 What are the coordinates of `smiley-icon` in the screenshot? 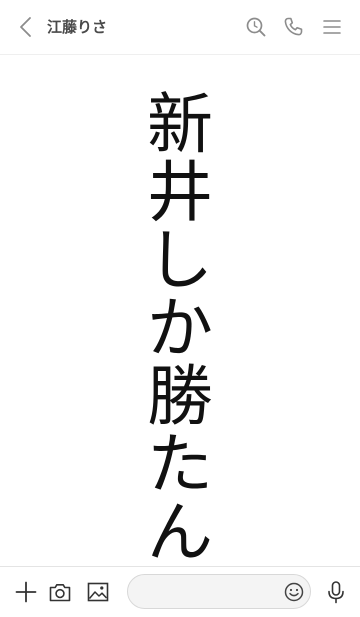 It's located at (294, 592).